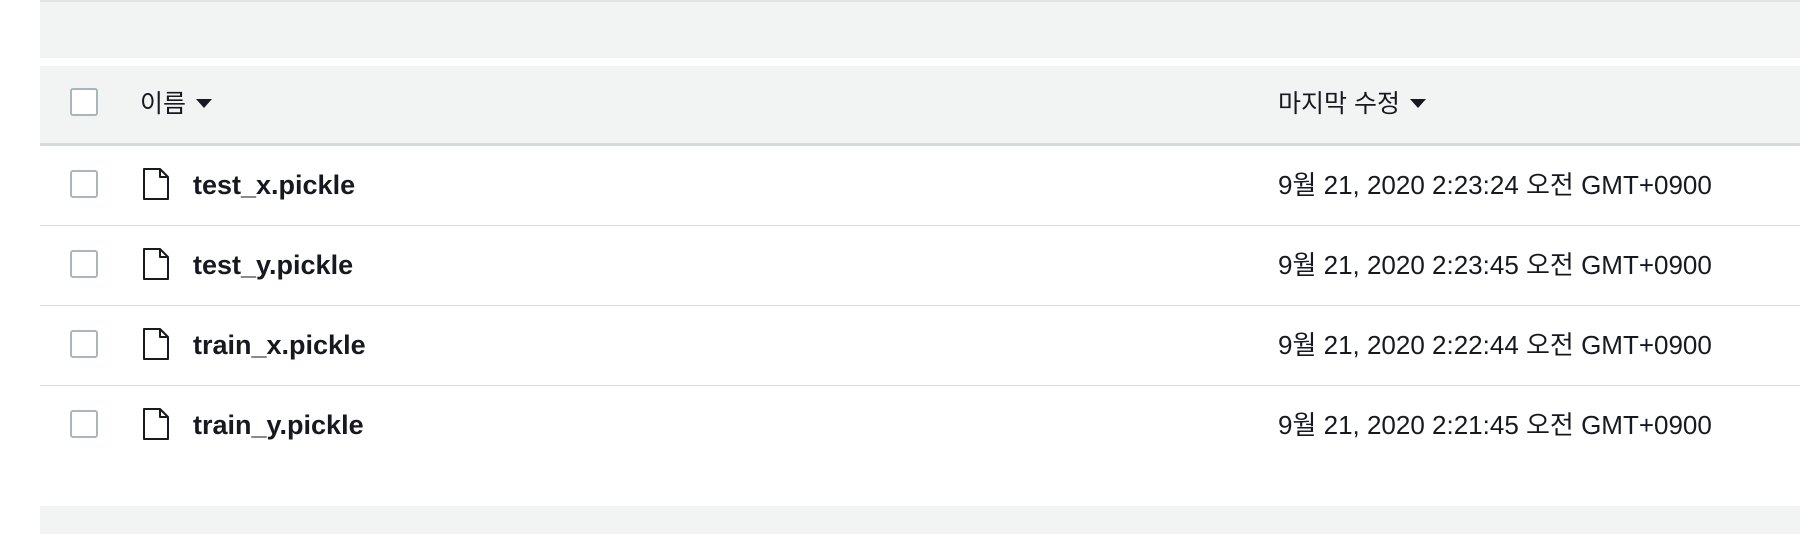 This screenshot has height=534, width=1800. Describe the element at coordinates (278, 425) in the screenshot. I see `file-name-link: train_y.pickle` at that location.